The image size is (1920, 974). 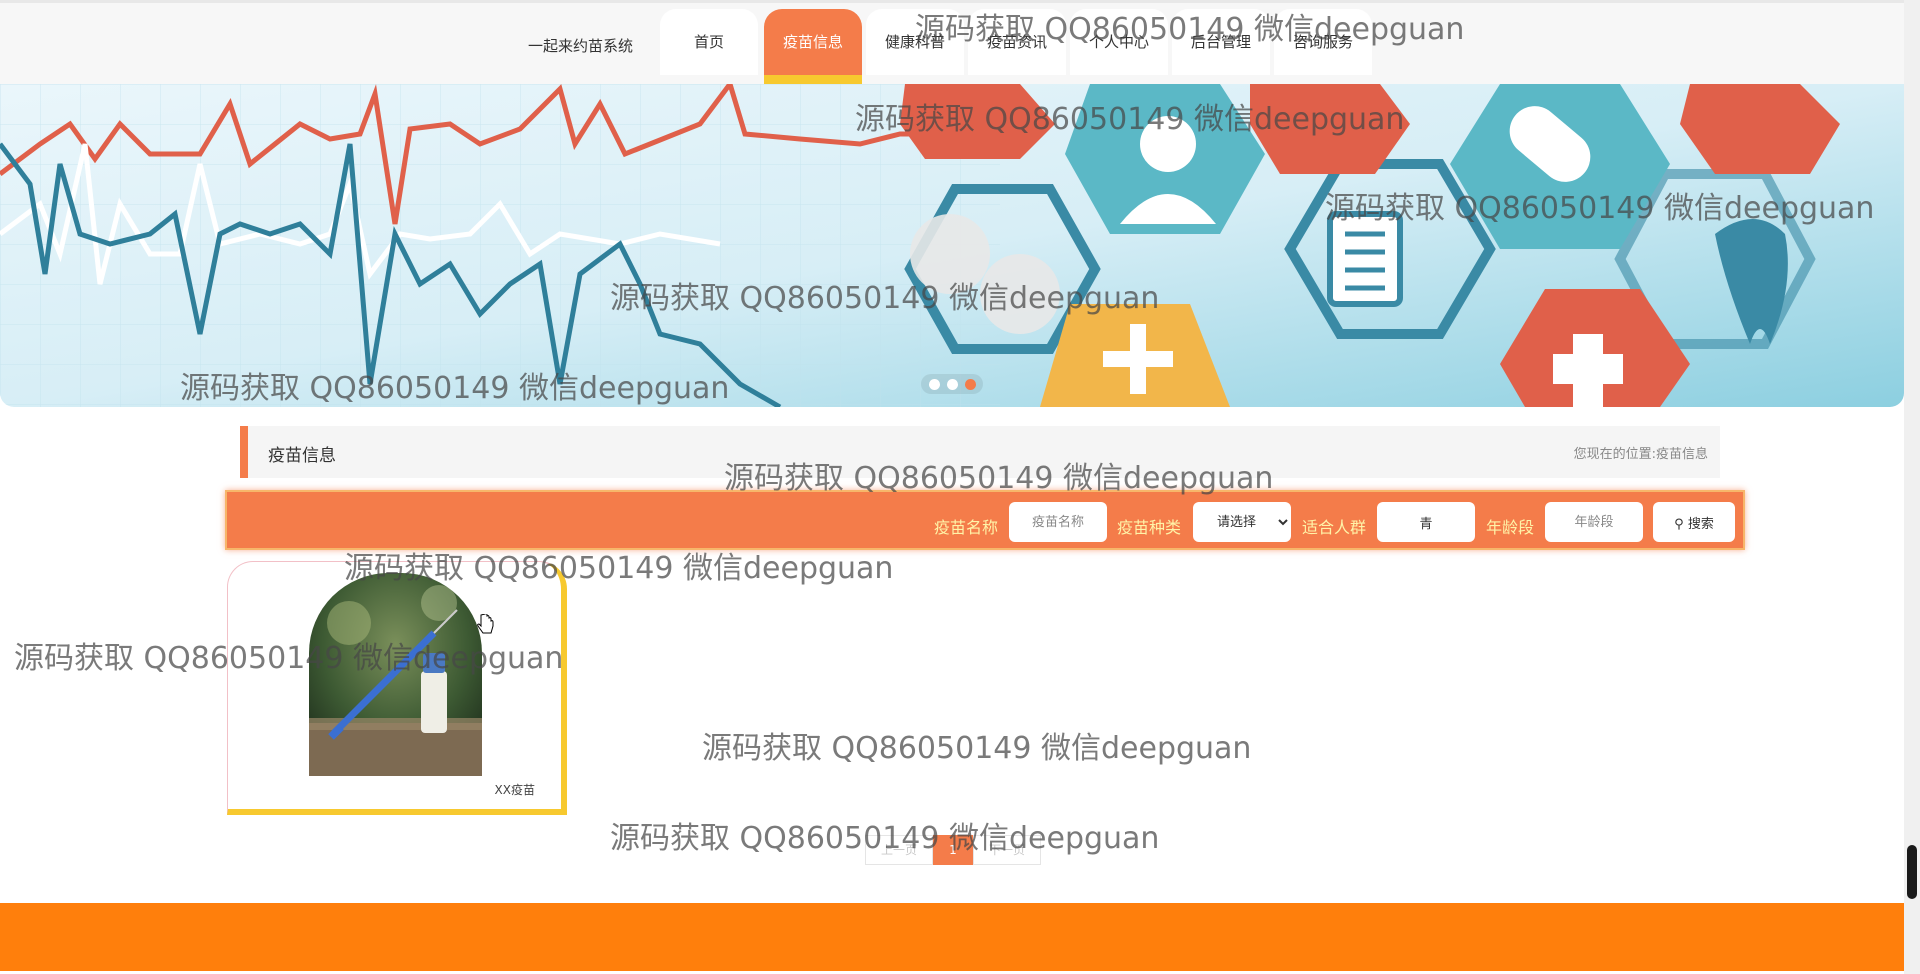 What do you see at coordinates (1614, 454) in the screenshot?
I see `breadcrumb-prefix: 您现在的位置:` at bounding box center [1614, 454].